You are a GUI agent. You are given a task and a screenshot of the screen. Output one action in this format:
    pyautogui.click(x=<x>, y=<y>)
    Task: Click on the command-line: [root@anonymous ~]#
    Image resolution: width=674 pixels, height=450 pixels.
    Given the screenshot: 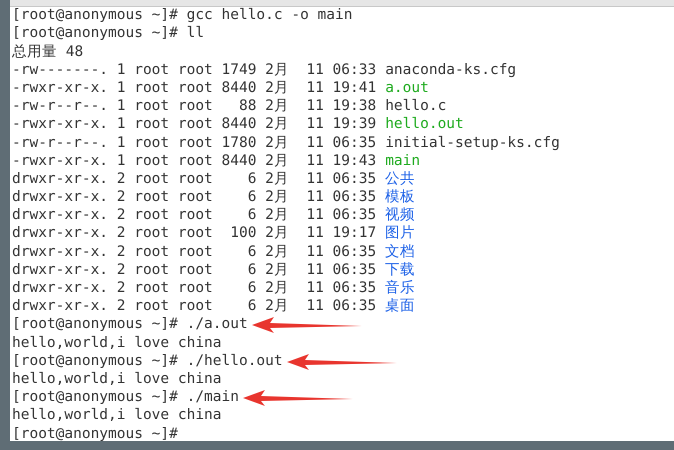 What is the action you would take?
    pyautogui.click(x=95, y=434)
    